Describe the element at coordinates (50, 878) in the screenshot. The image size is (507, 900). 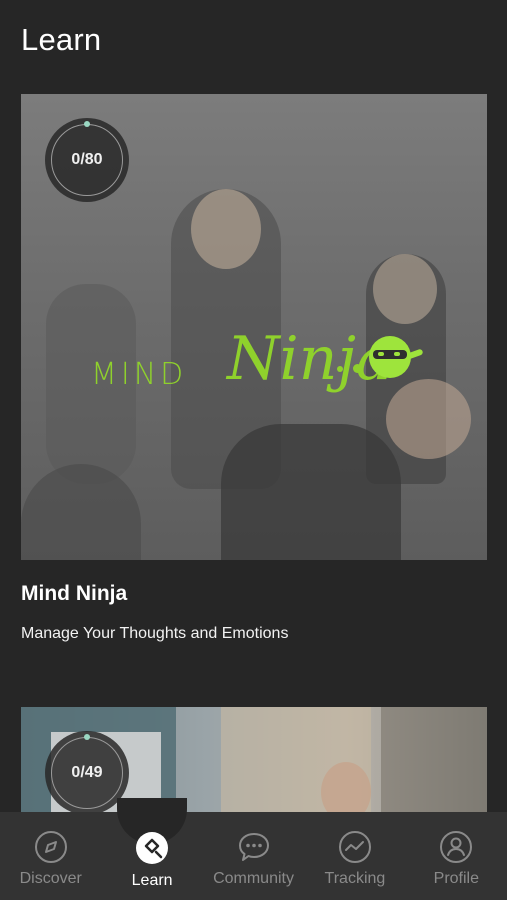
I see `tab-label: Discover` at that location.